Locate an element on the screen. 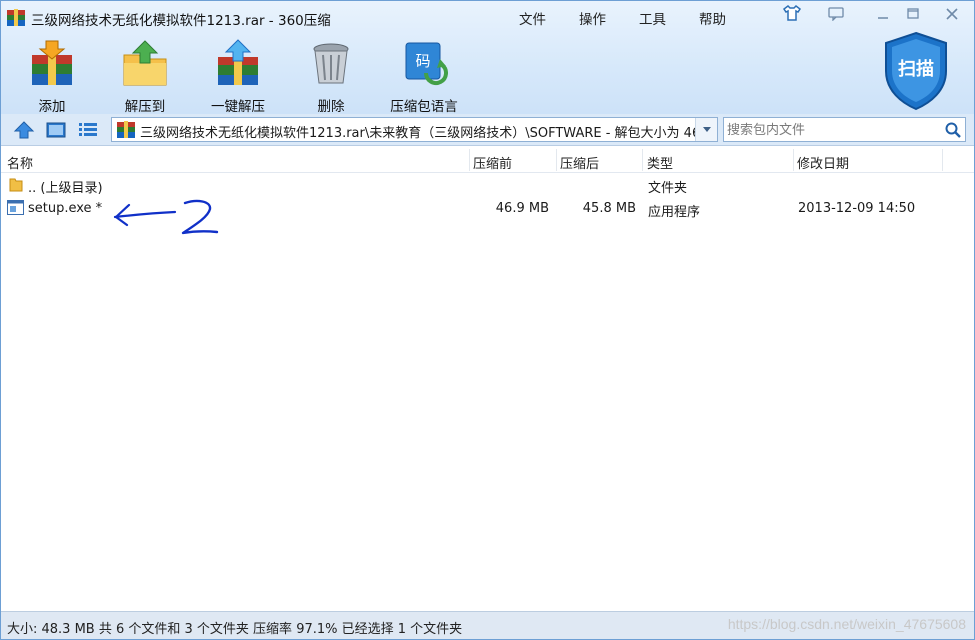  one-click-extract-button: 一键解压 is located at coordinates (238, 77).